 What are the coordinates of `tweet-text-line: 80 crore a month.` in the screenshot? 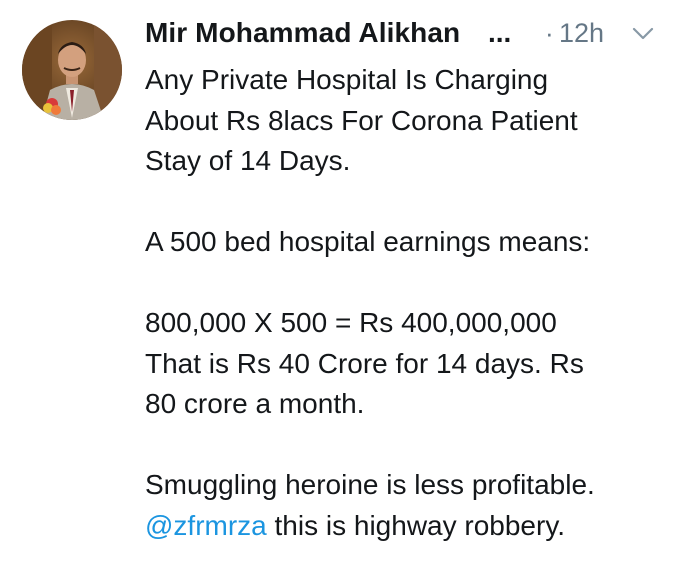 It's located at (255, 403).